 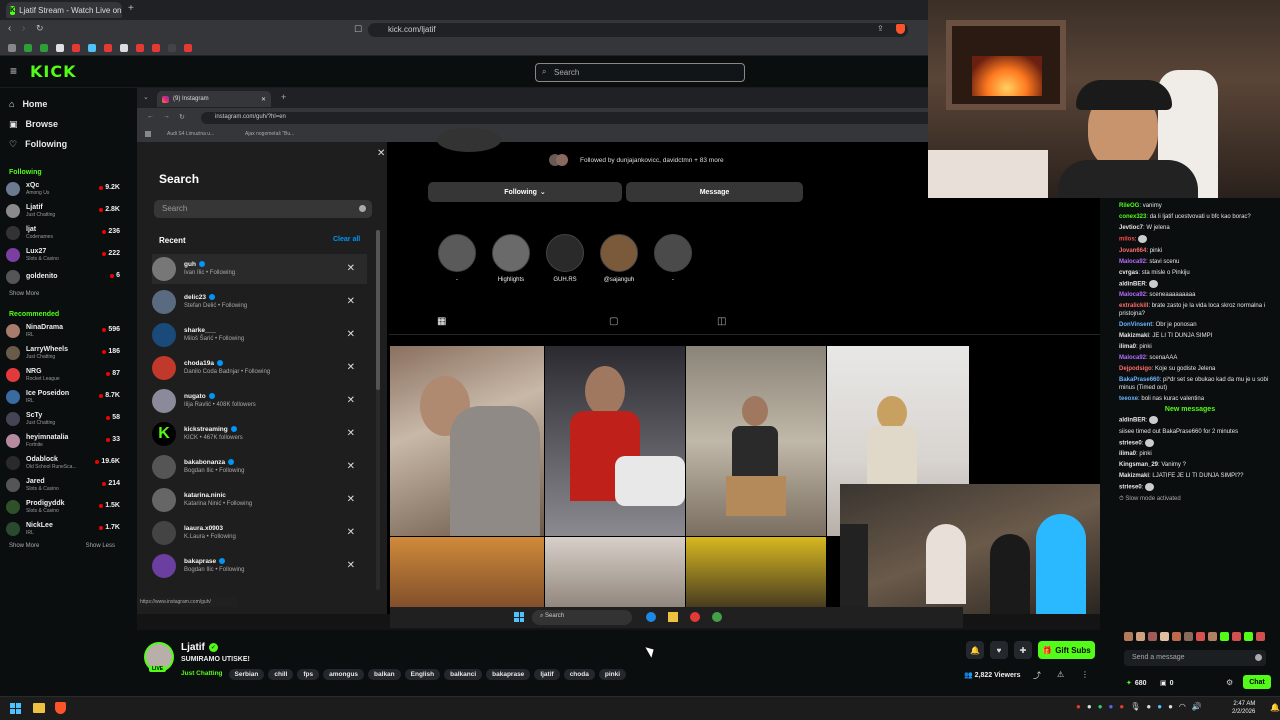 I want to click on following-show-more: Show More, so click(x=62, y=294).